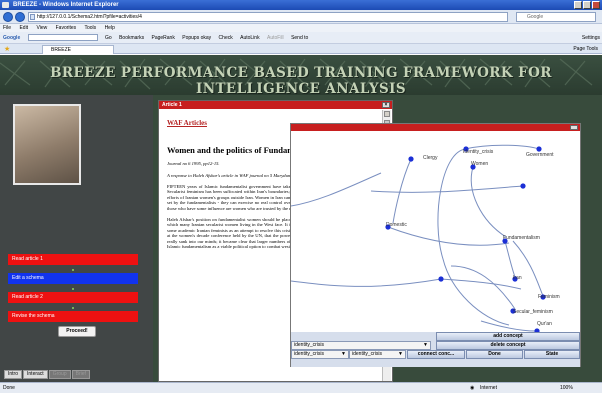 The width and height of the screenshot is (602, 393). What do you see at coordinates (367, 354) in the screenshot?
I see `to-concept-value: identity_crisis` at bounding box center [367, 354].